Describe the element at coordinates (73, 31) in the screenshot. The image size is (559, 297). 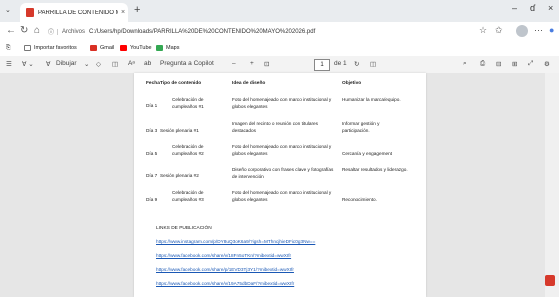
I see `archivos-label: Archivos` at that location.